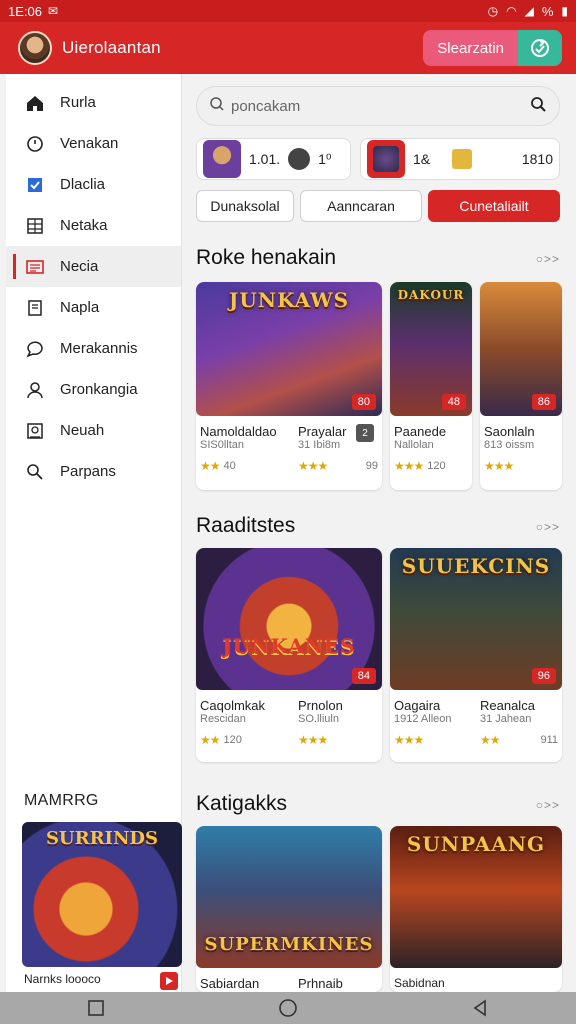  Describe the element at coordinates (289, 944) in the screenshot. I see `game-logo: SUPERMKINES` at that location.